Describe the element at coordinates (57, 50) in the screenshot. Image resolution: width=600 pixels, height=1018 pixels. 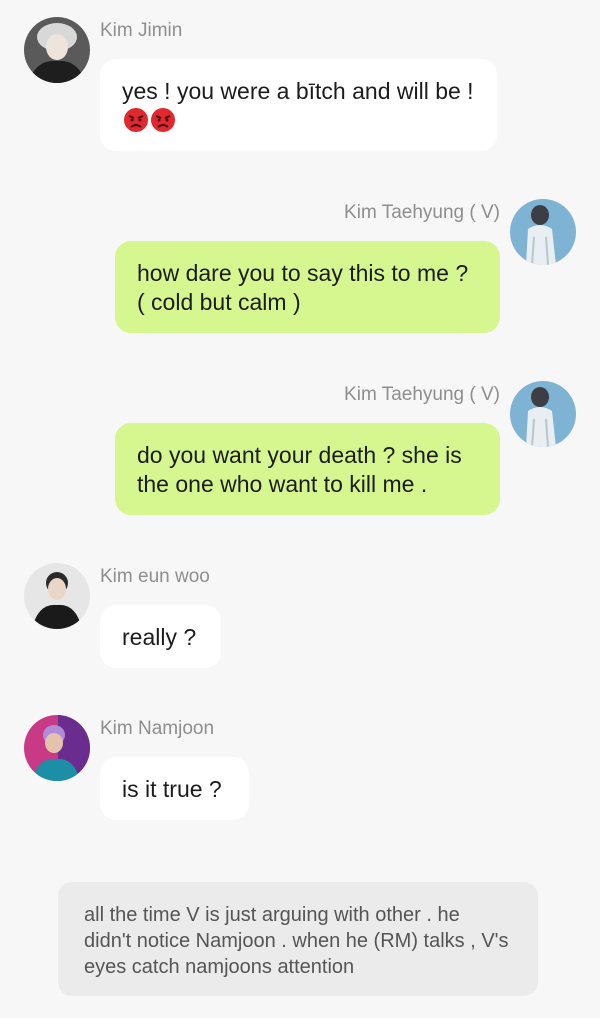
I see `avatar-jimin` at that location.